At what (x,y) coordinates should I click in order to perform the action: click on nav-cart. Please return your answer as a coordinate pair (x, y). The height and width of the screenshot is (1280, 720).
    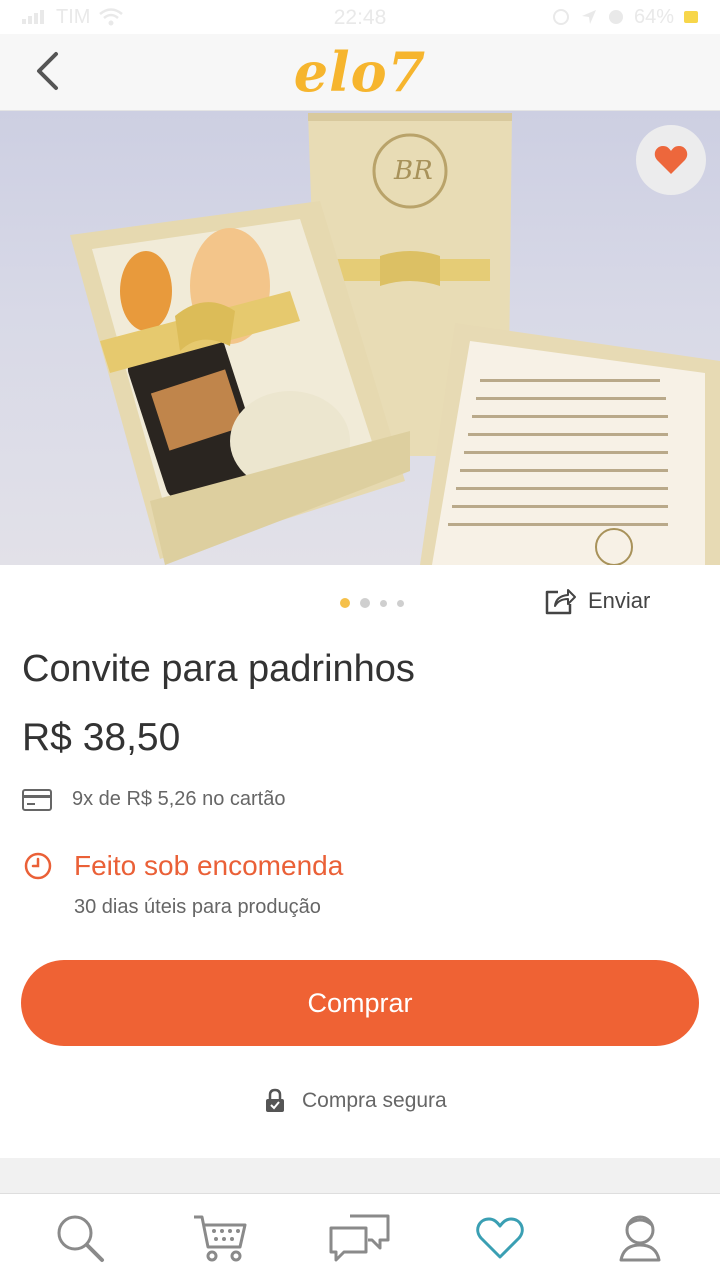
    Looking at the image, I should click on (220, 1238).